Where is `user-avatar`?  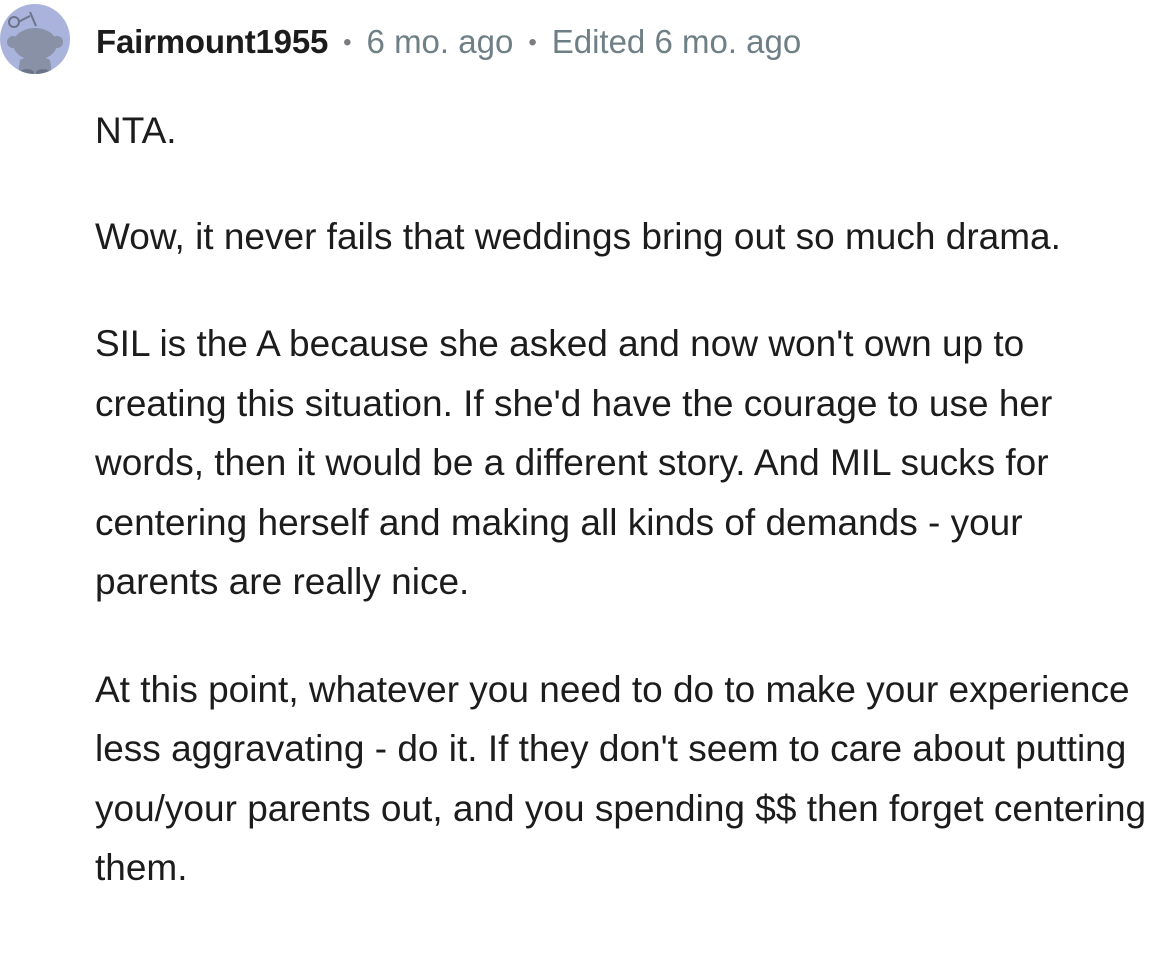
user-avatar is located at coordinates (35, 39).